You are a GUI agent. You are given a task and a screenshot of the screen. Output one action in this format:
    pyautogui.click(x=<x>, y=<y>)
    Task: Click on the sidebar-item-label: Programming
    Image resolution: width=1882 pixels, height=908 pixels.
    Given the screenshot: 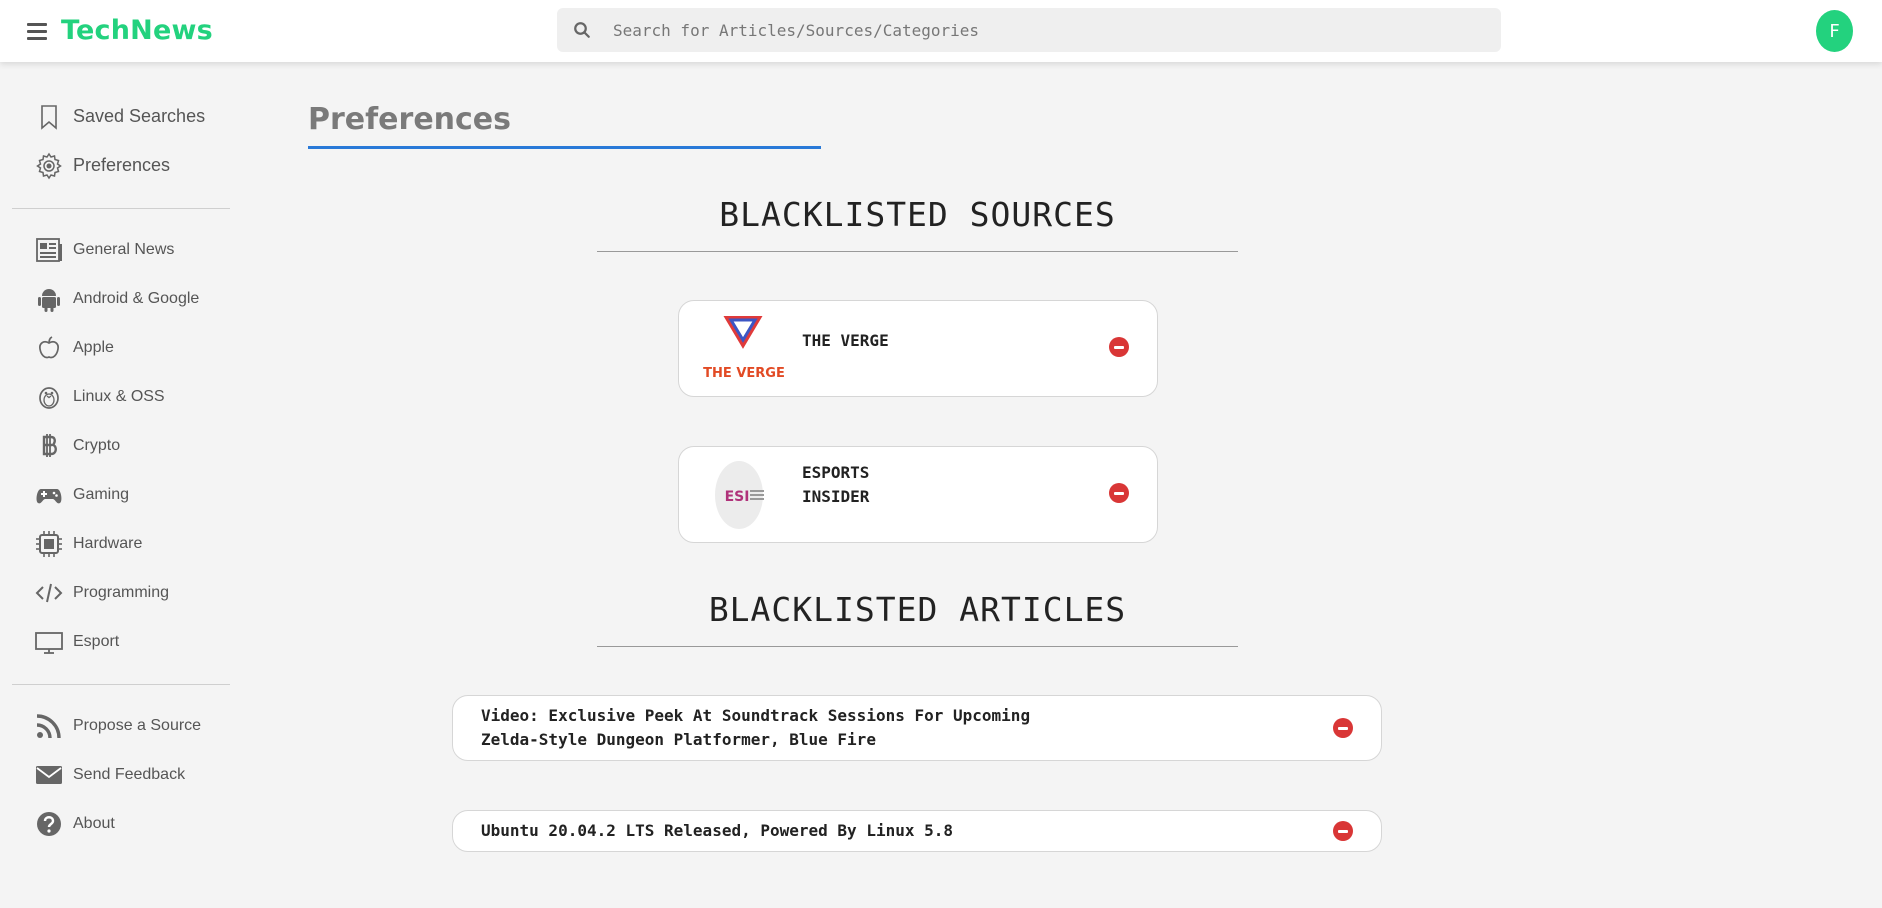 What is the action you would take?
    pyautogui.click(x=121, y=592)
    